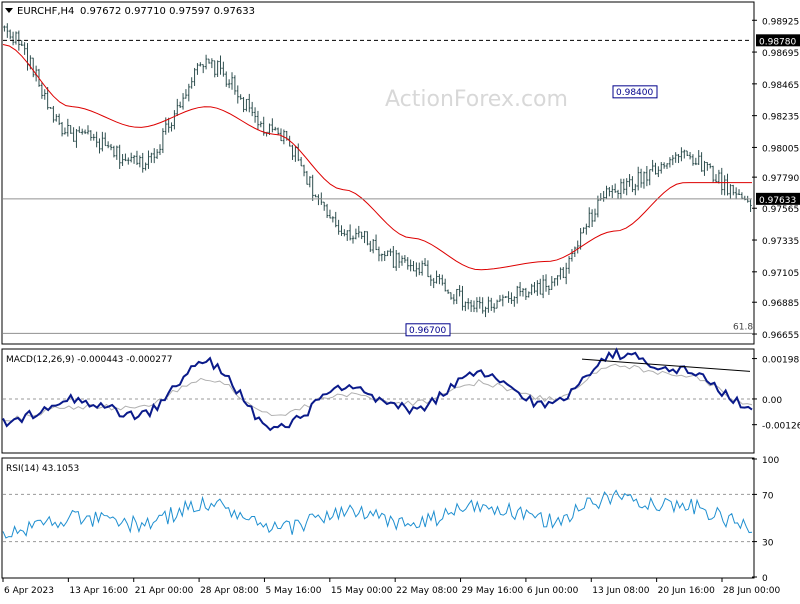  Describe the element at coordinates (89, 360) in the screenshot. I see `macd-title: MACD(12,26,9) -0.000443 -0.000277` at that location.